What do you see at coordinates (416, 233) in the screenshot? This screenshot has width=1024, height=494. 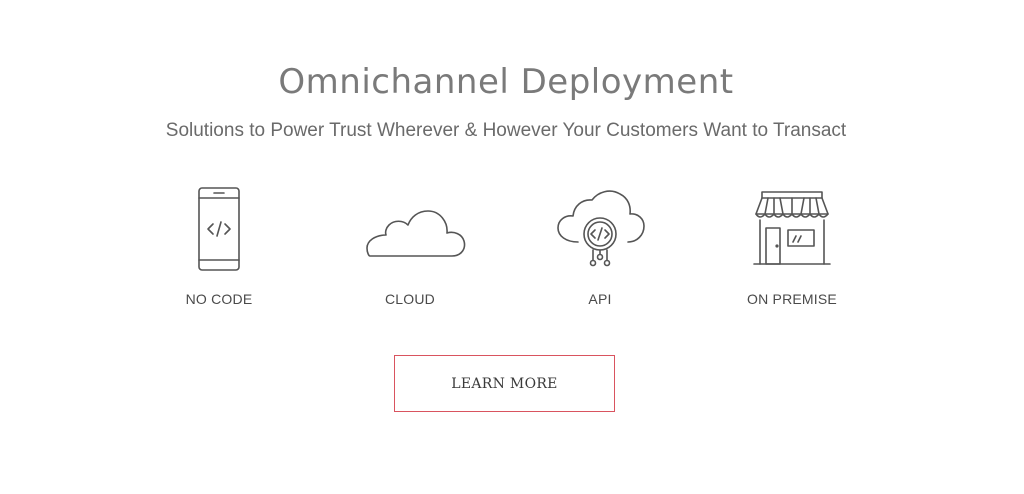 I see `cloud-icon` at bounding box center [416, 233].